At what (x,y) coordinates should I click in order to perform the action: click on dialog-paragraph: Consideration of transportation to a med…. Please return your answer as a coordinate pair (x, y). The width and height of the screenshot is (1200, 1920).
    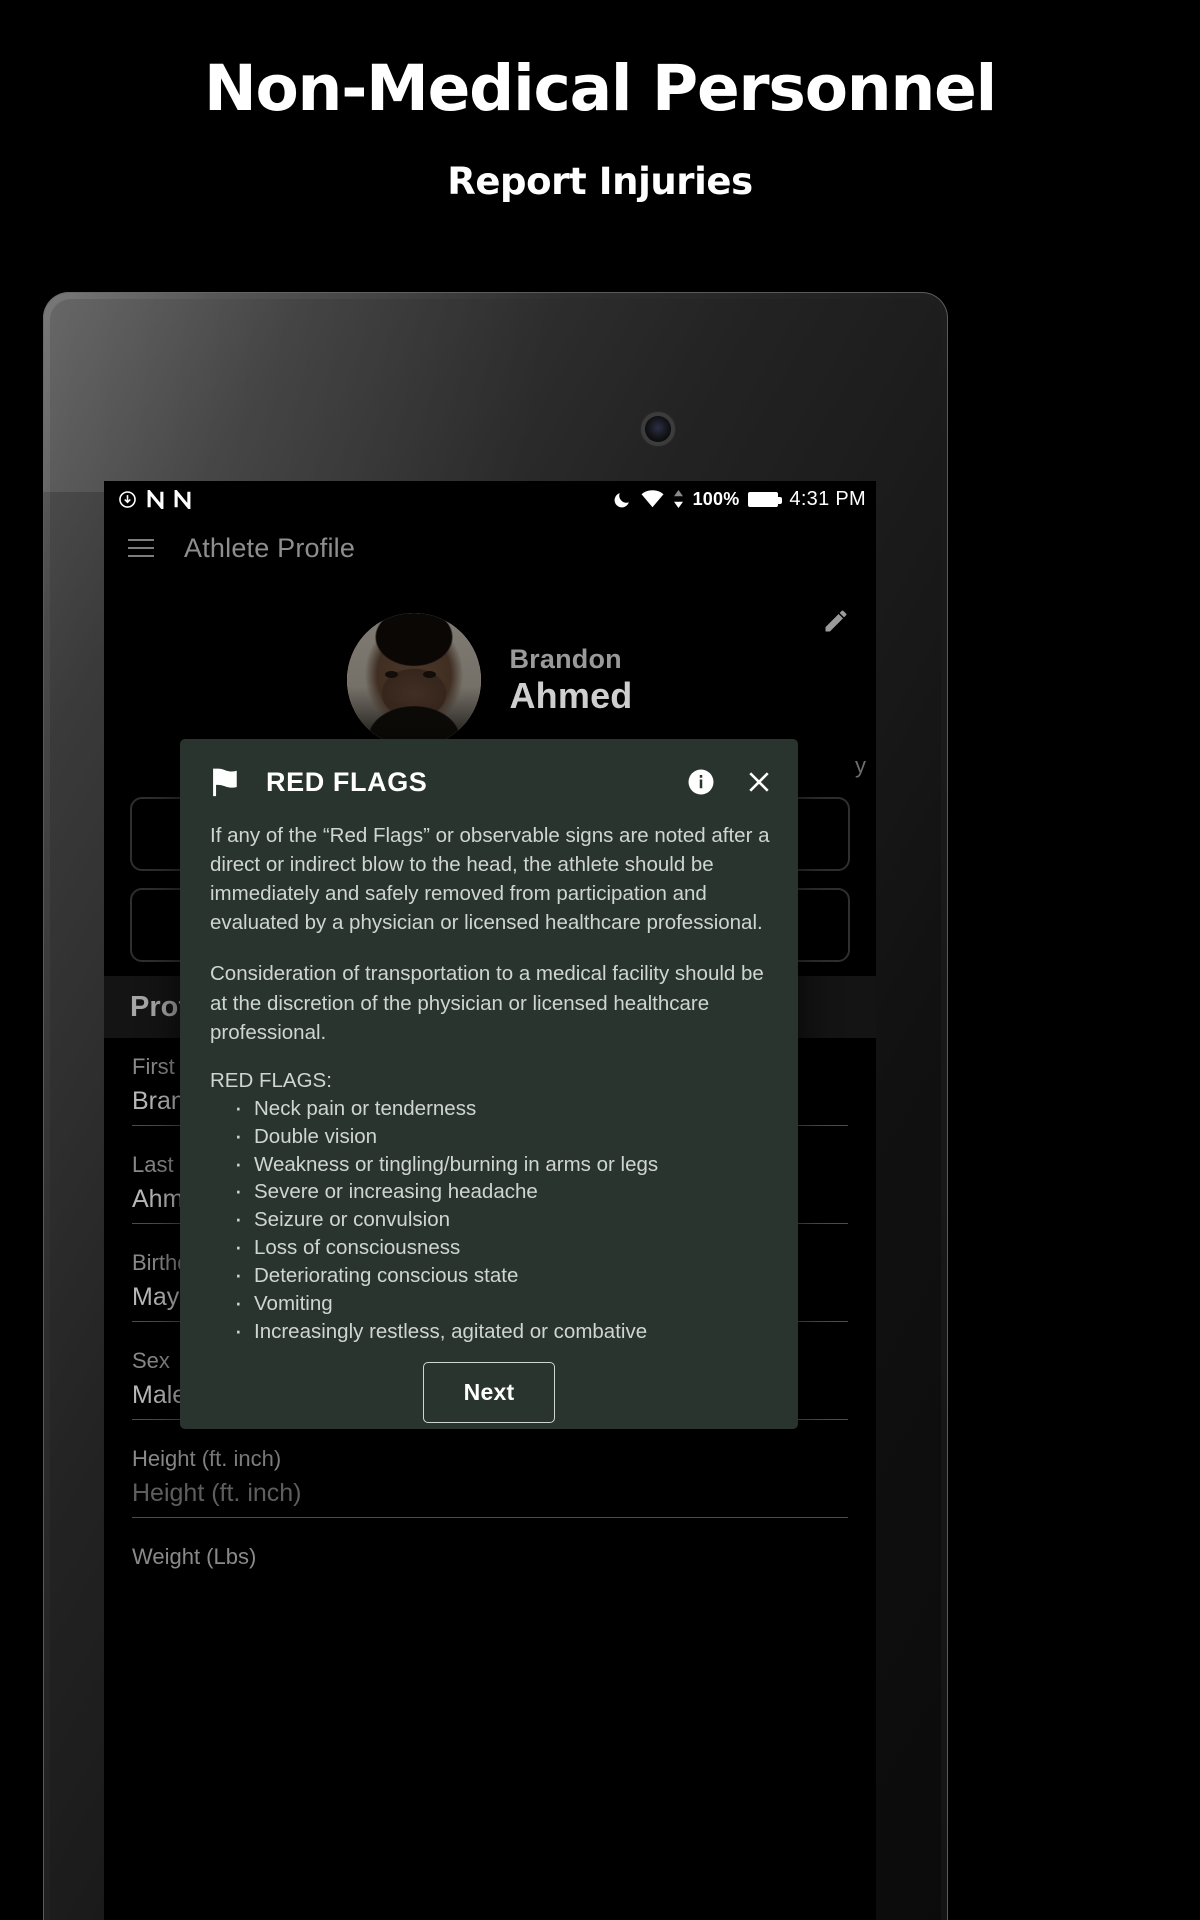
    Looking at the image, I should click on (487, 1003).